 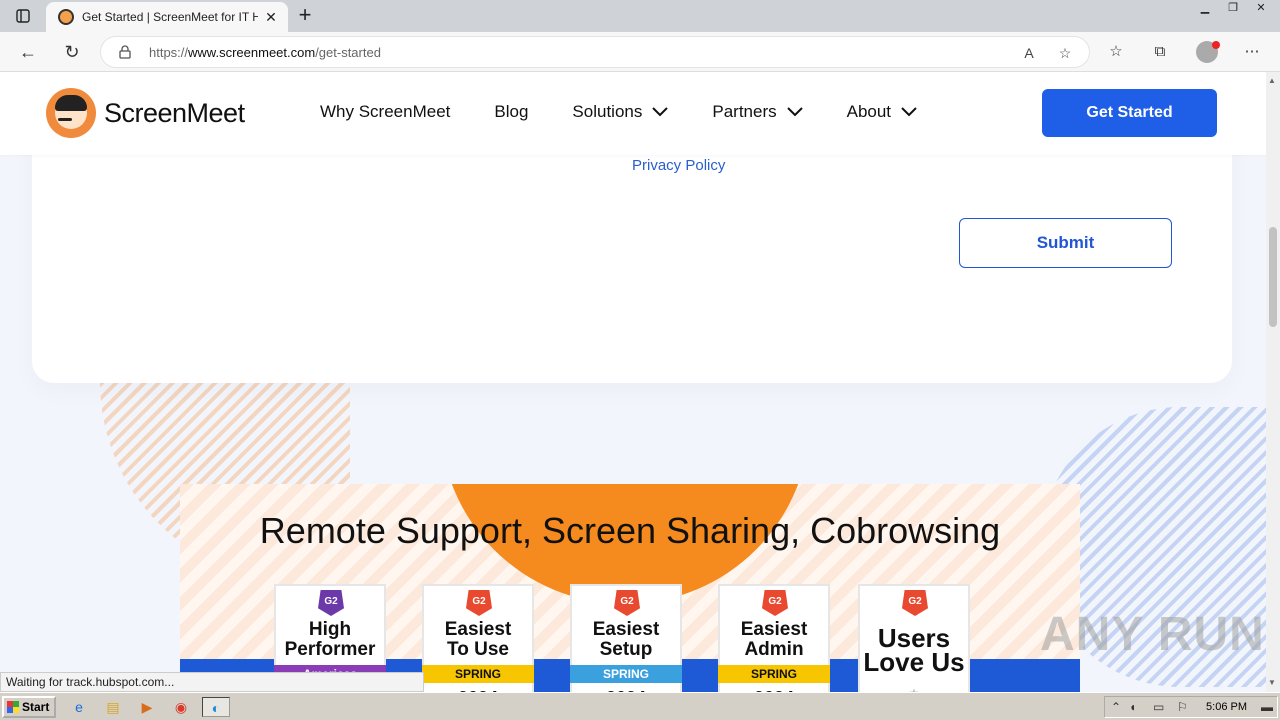 What do you see at coordinates (620, 112) in the screenshot?
I see `nav-solutions: Solutions` at bounding box center [620, 112].